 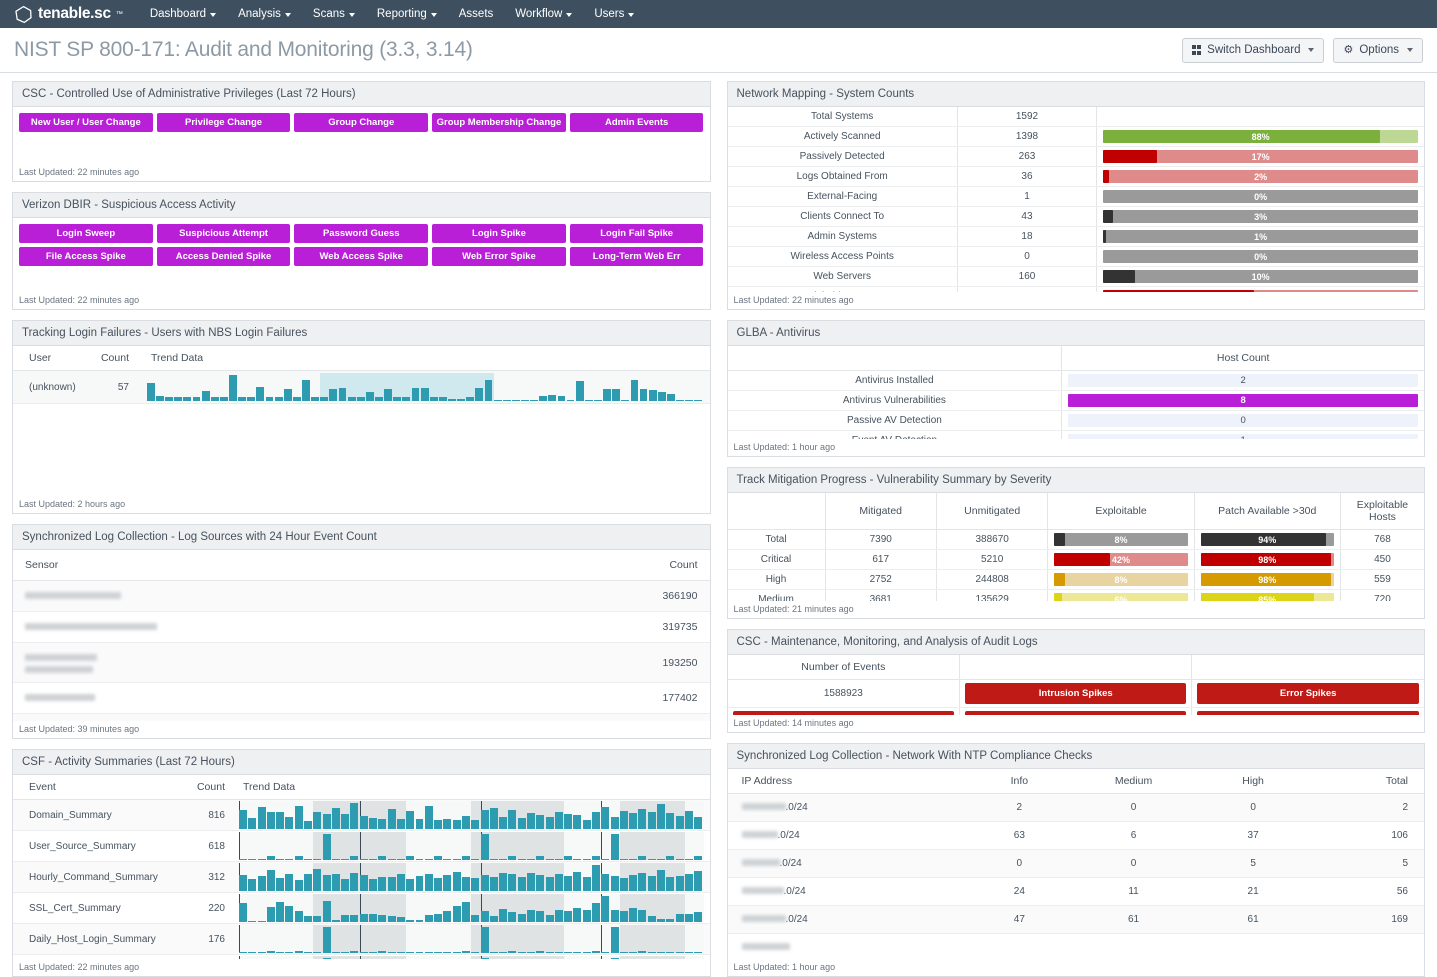 What do you see at coordinates (1019, 807) in the screenshot?
I see `info-cell: 2` at bounding box center [1019, 807].